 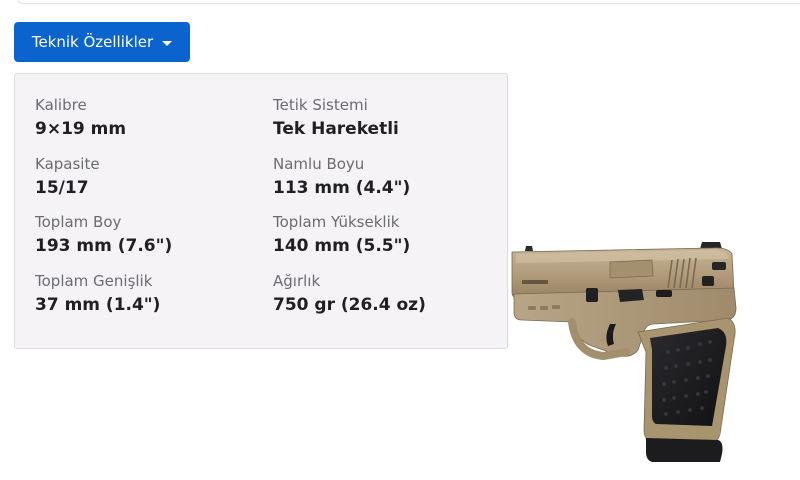 I want to click on spec-label: Toplam Boy, so click(x=78, y=222).